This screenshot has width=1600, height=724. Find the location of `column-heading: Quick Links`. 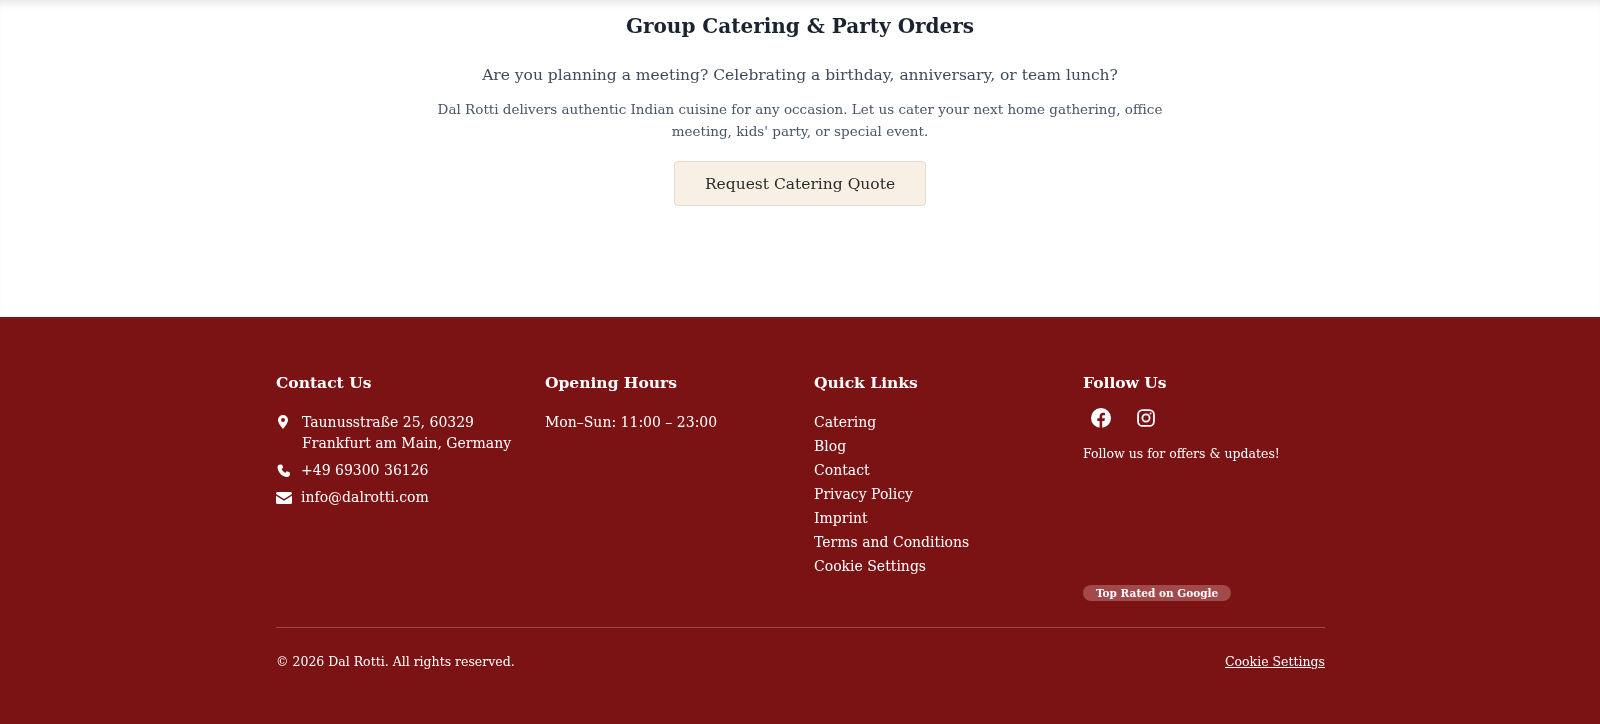

column-heading: Quick Links is located at coordinates (866, 382).